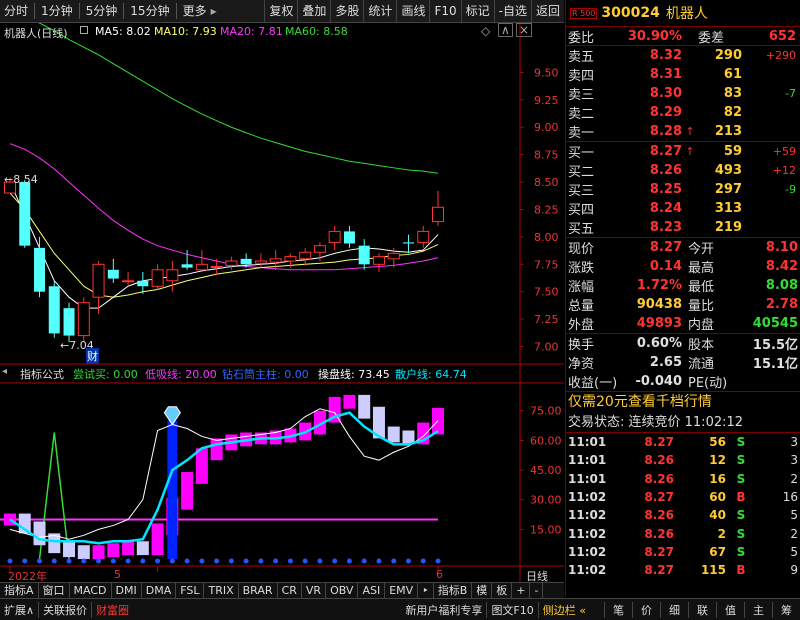 The image size is (800, 620). What do you see at coordinates (314, 590) in the screenshot?
I see `tab-vr: VR` at bounding box center [314, 590].